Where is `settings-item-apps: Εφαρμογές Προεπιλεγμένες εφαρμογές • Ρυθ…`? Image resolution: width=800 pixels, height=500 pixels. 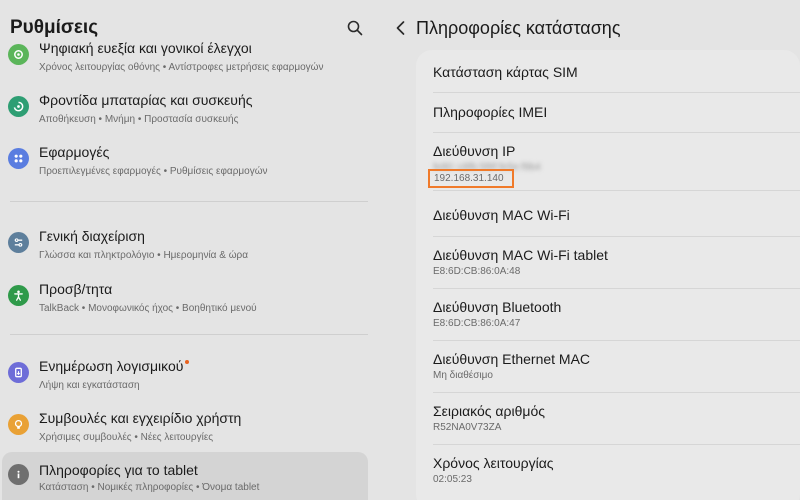
settings-item-apps: Εφαρμογές Προεπιλεγμένες εφαρμογές • Ρυθ… is located at coordinates (185, 163).